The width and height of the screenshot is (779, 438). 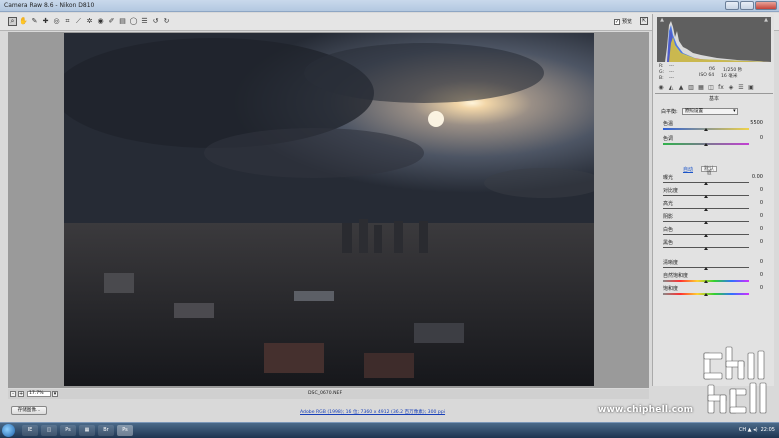 I want to click on slider-row: 清晰度 0, so click(x=716, y=265).